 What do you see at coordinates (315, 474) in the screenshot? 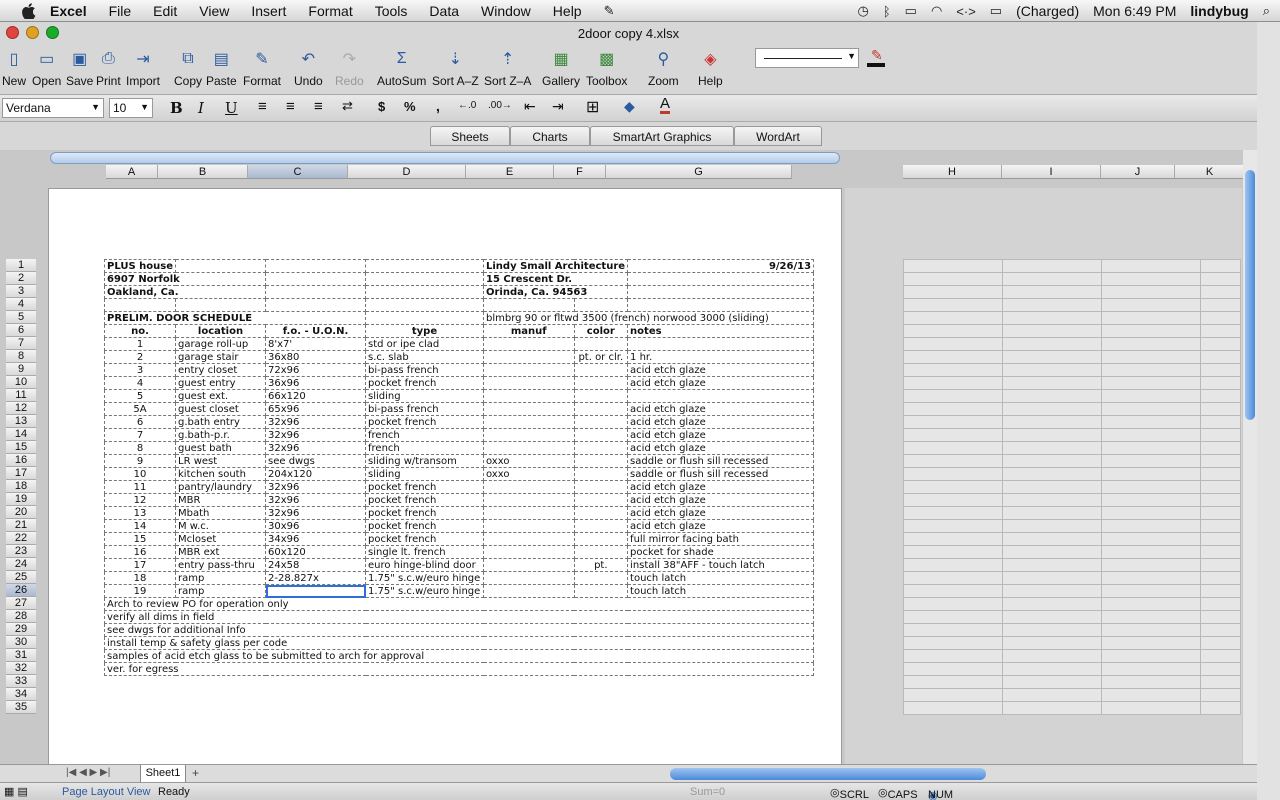
I see `cell: 204x120` at bounding box center [315, 474].